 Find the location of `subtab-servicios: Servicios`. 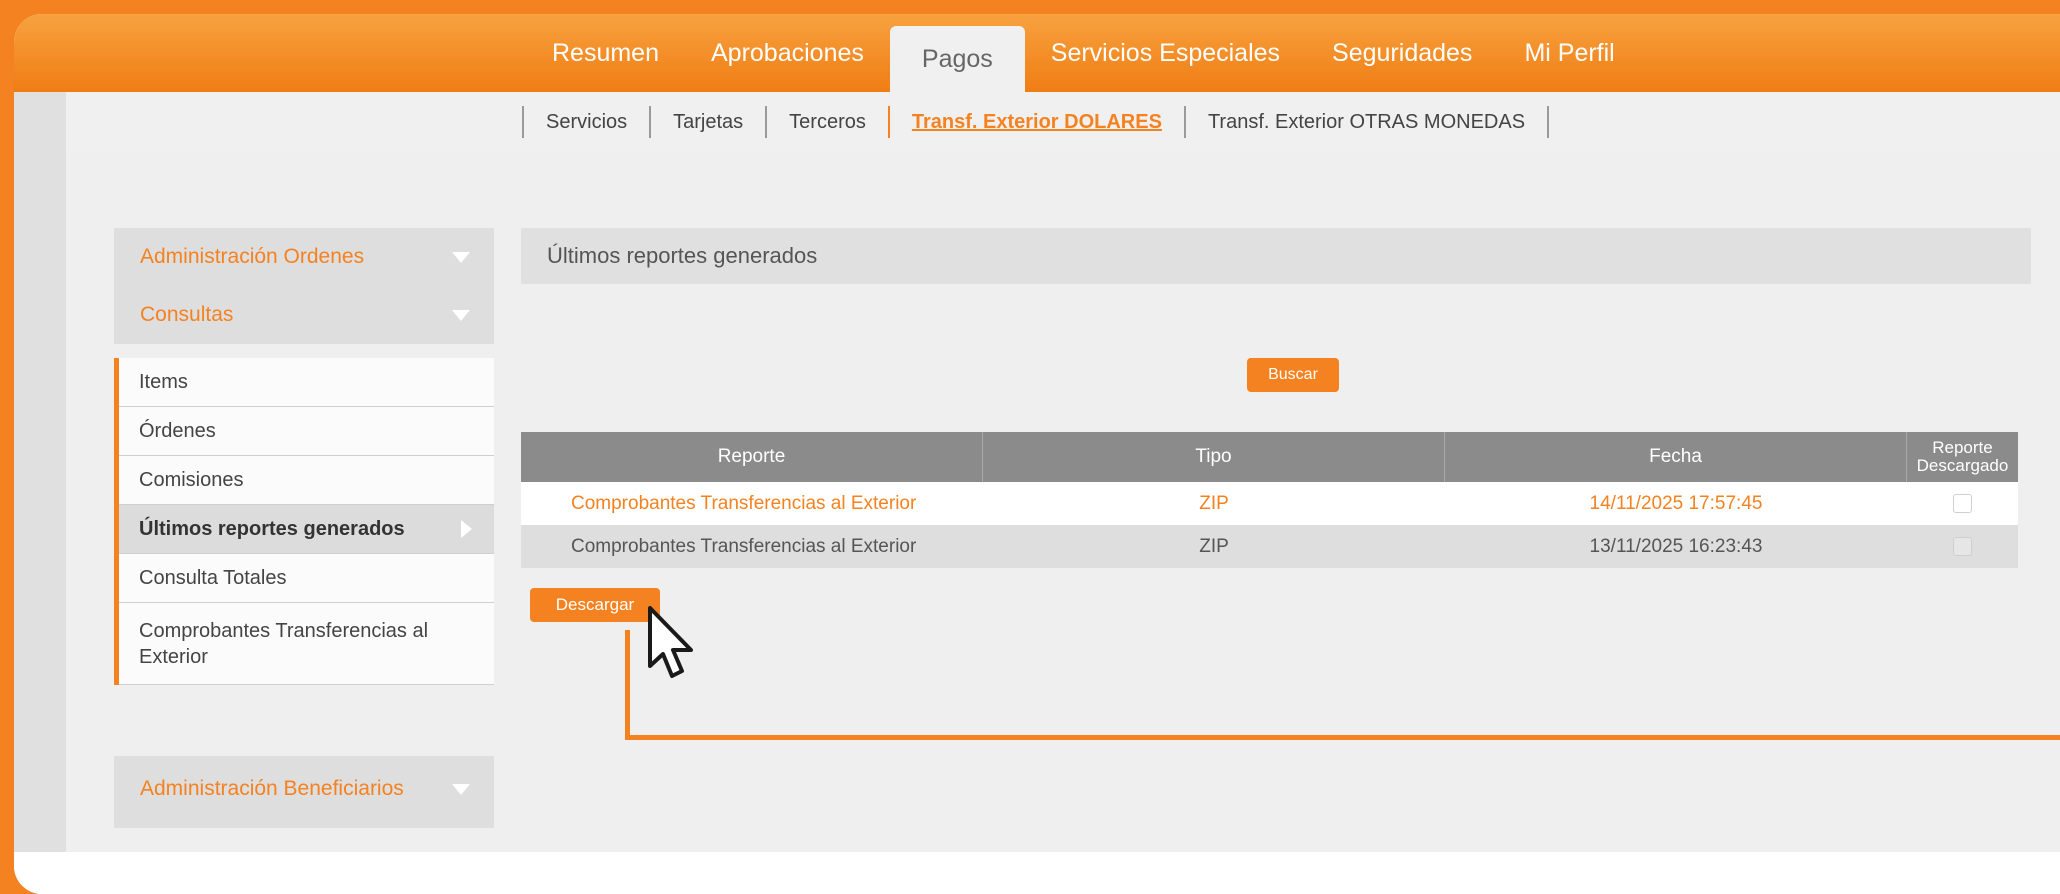

subtab-servicios: Servicios is located at coordinates (586, 122).